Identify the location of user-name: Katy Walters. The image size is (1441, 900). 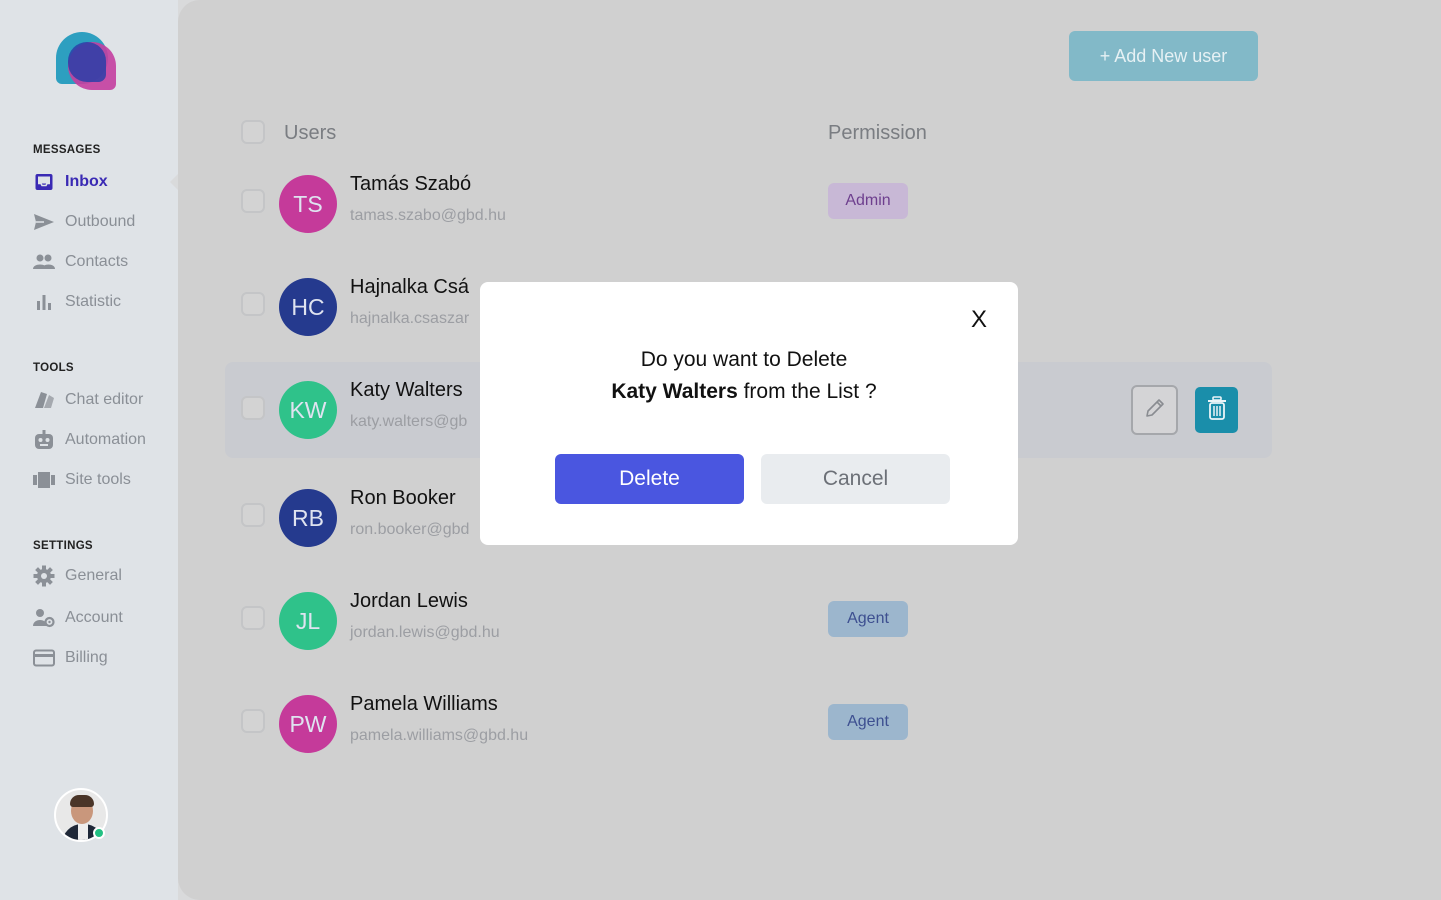
(406, 390).